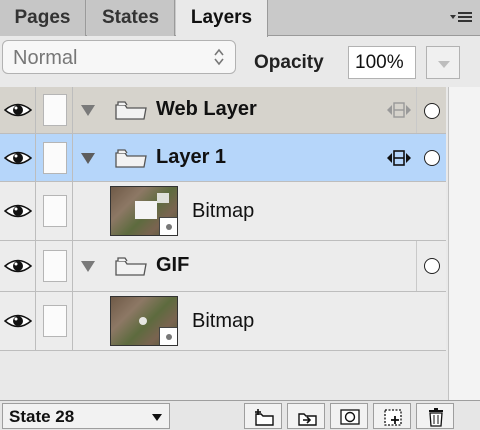 The height and width of the screenshot is (430, 480). I want to click on new-page-icon, so click(393, 417).